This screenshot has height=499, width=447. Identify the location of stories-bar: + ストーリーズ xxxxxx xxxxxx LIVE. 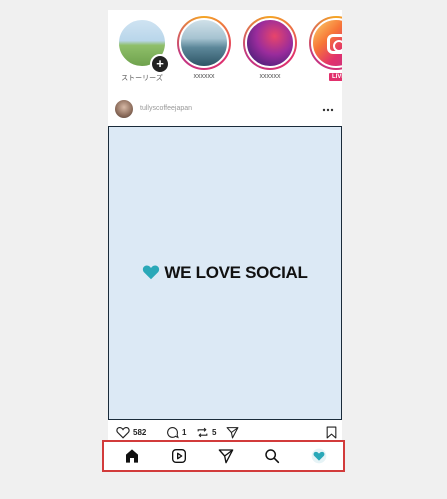
(225, 50).